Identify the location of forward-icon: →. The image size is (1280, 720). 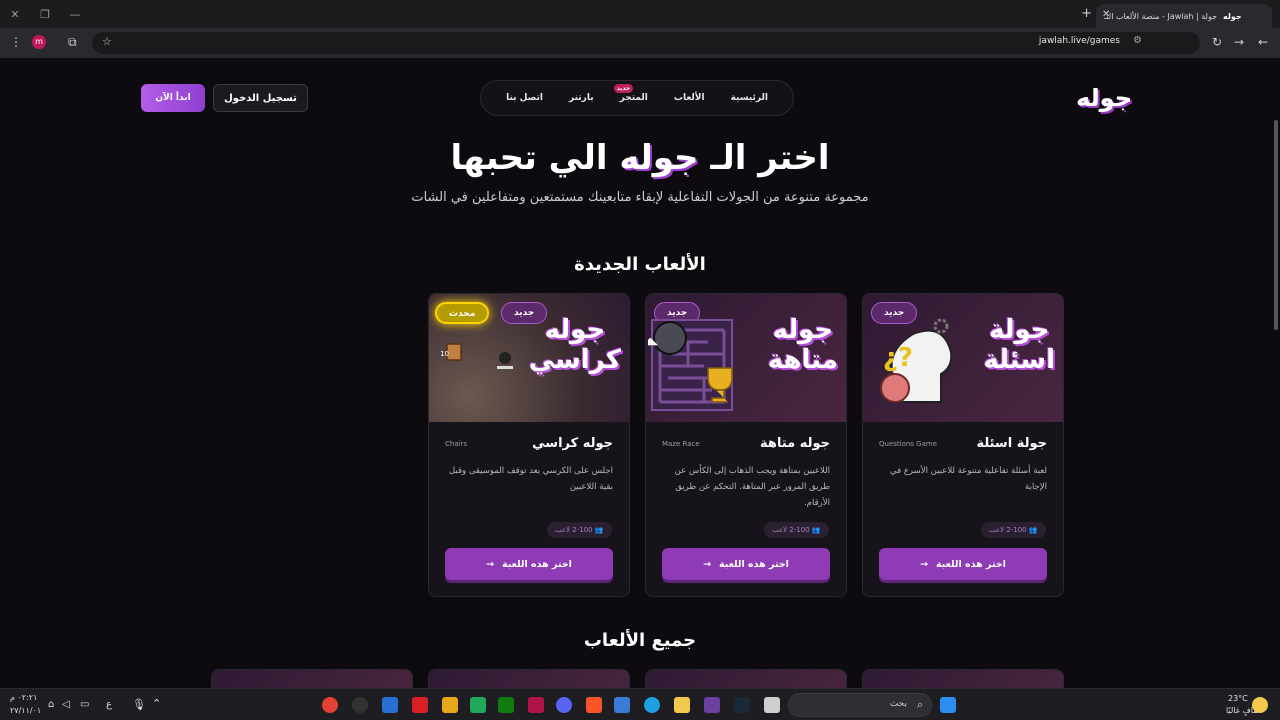
(1239, 42).